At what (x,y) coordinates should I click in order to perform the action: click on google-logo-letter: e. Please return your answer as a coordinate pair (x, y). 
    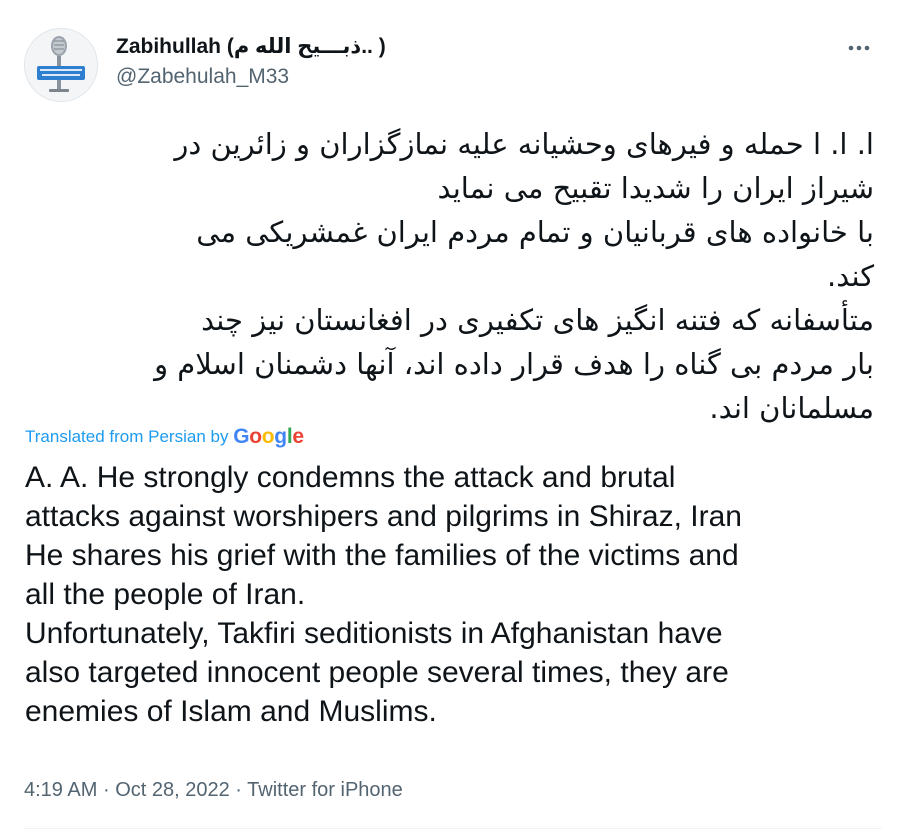
    Looking at the image, I should click on (298, 436).